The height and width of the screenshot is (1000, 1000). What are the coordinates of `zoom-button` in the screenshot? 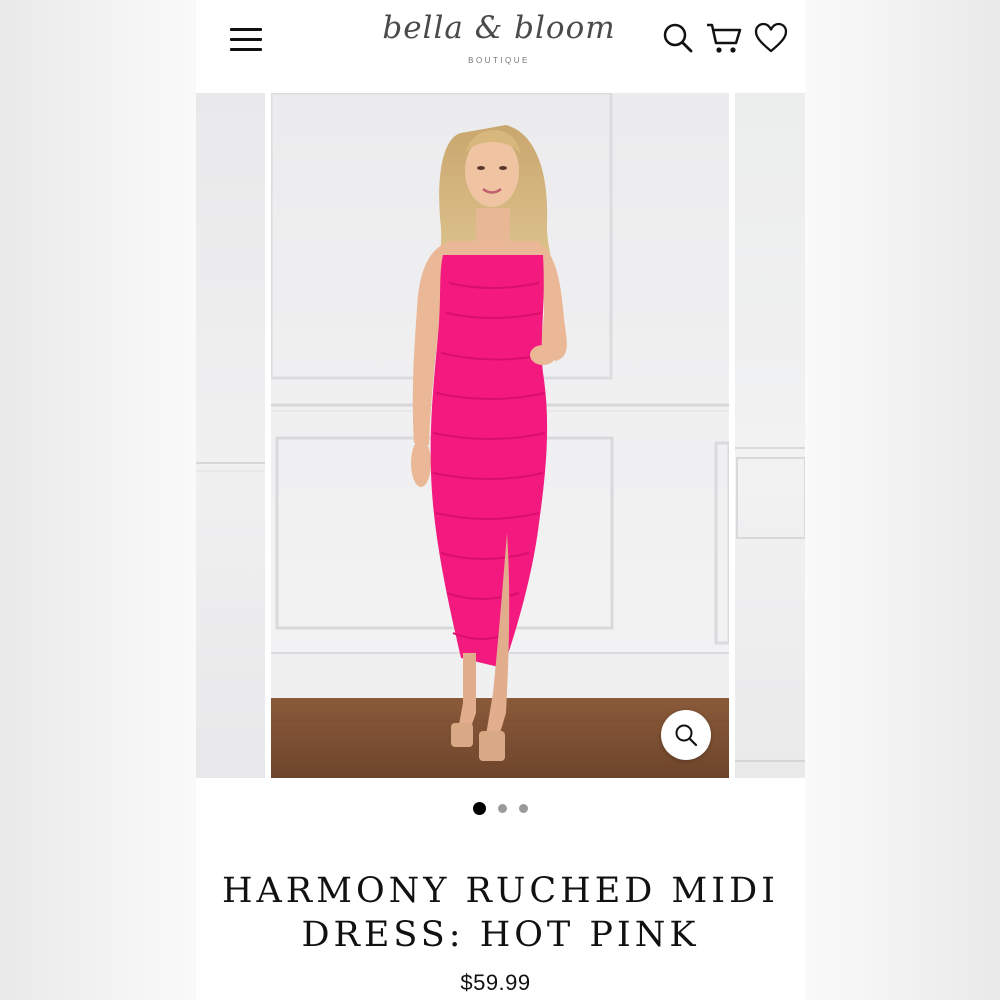 It's located at (686, 735).